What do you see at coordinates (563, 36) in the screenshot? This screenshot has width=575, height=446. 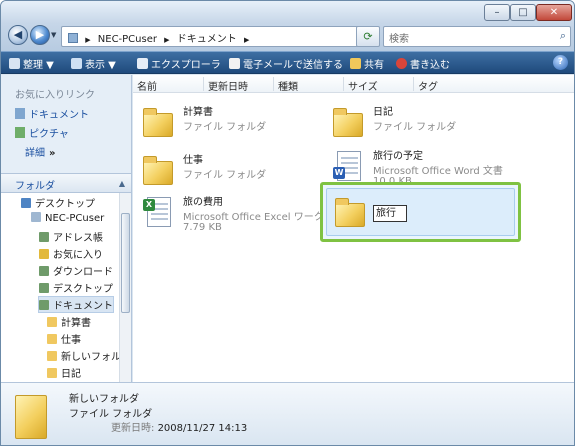 I see `search-icon: ⌕` at bounding box center [563, 36].